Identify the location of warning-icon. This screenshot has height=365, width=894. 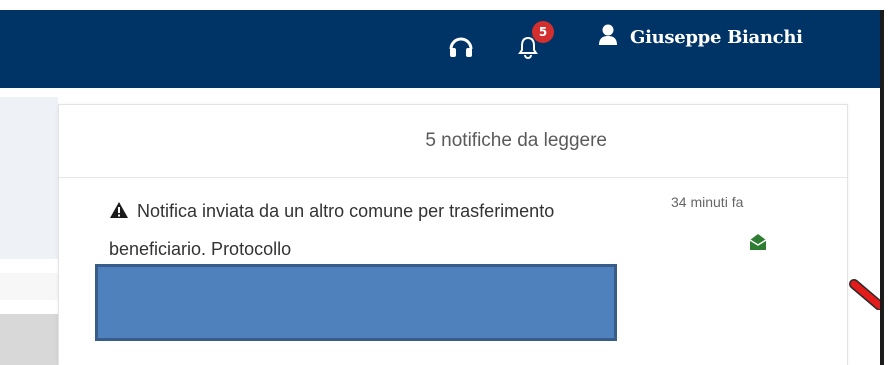
(119, 210).